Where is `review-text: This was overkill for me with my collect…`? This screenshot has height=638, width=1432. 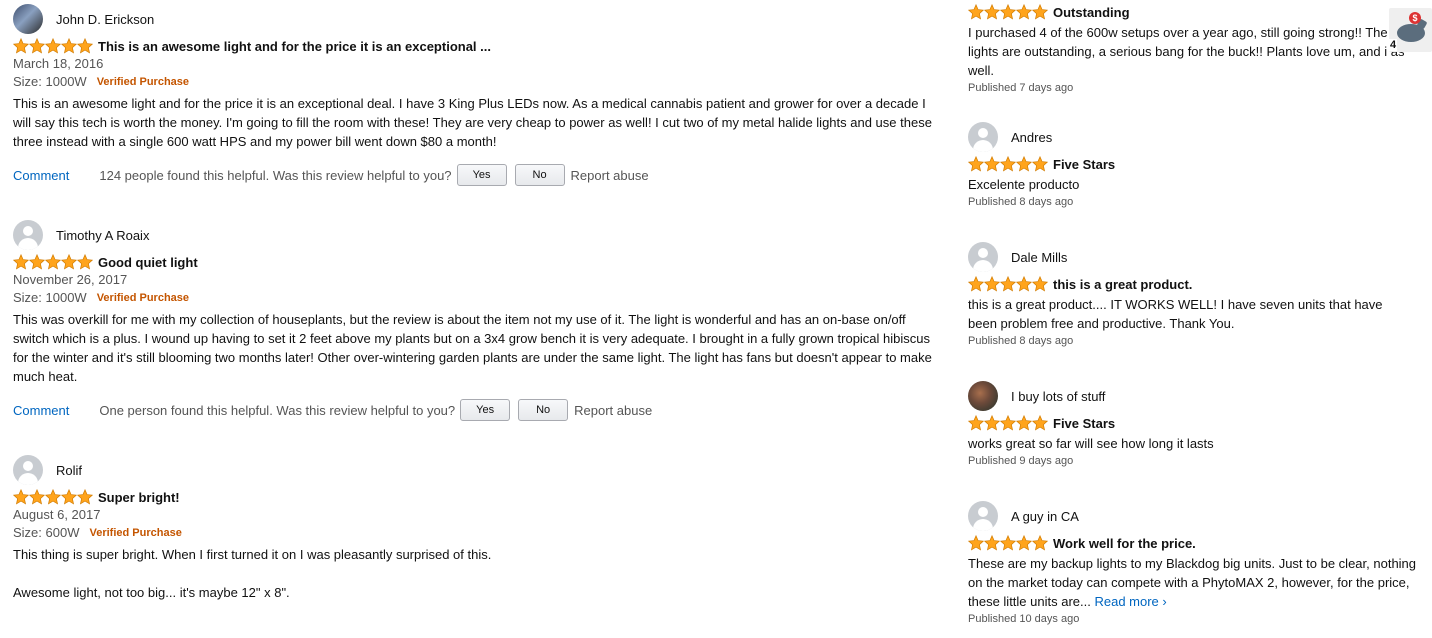
review-text: This was overkill for me with my collect… is located at coordinates (472, 348).